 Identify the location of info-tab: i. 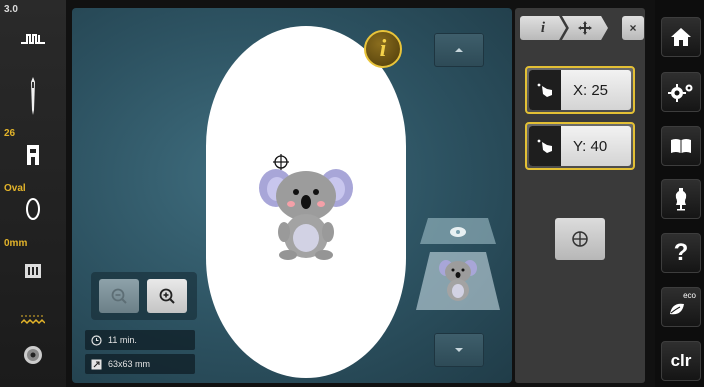
(543, 28).